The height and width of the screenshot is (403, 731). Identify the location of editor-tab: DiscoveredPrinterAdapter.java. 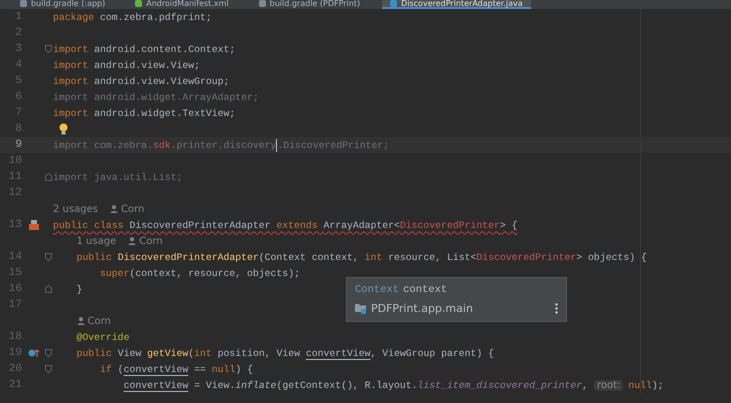
(456, 4).